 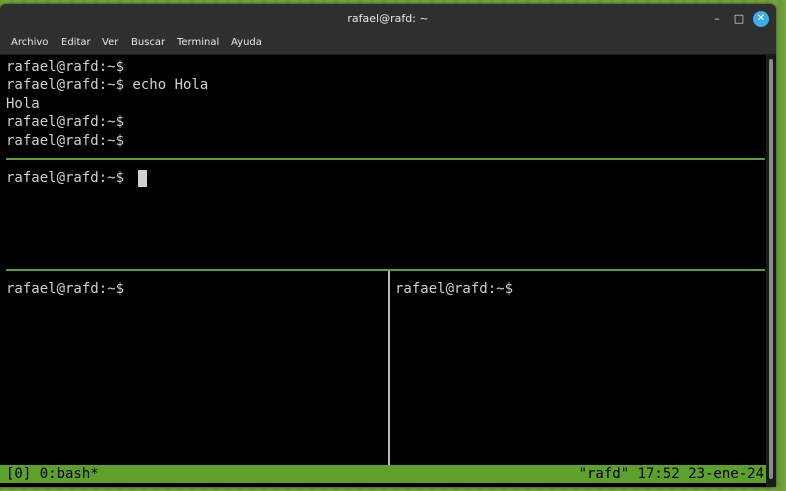 I want to click on menu-bar: Archivo Editar Ver Buscar Terminal Ayuda, so click(x=388, y=44).